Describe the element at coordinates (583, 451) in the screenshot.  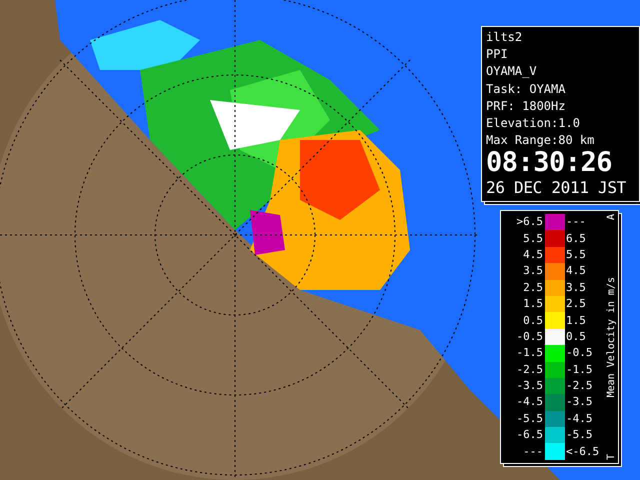
I see `legend-value: <-6.5` at that location.